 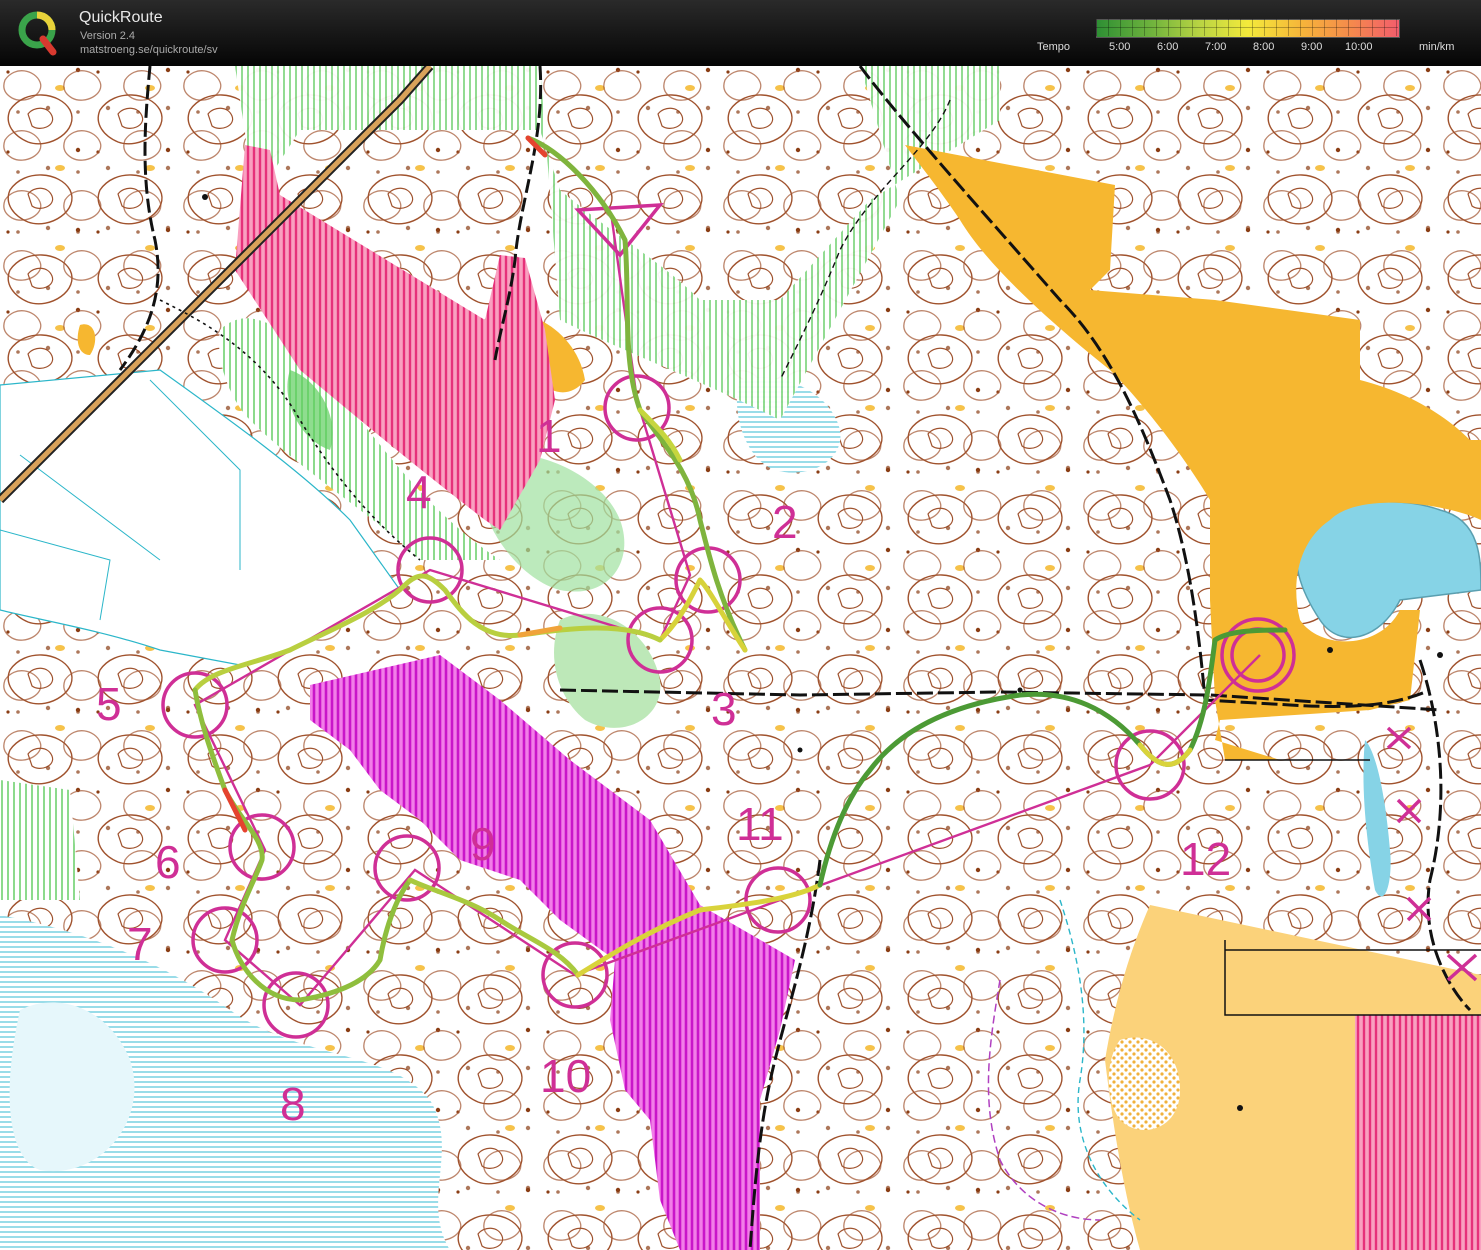 What do you see at coordinates (1168, 47) in the screenshot?
I see `legend-tick: 6:00` at bounding box center [1168, 47].